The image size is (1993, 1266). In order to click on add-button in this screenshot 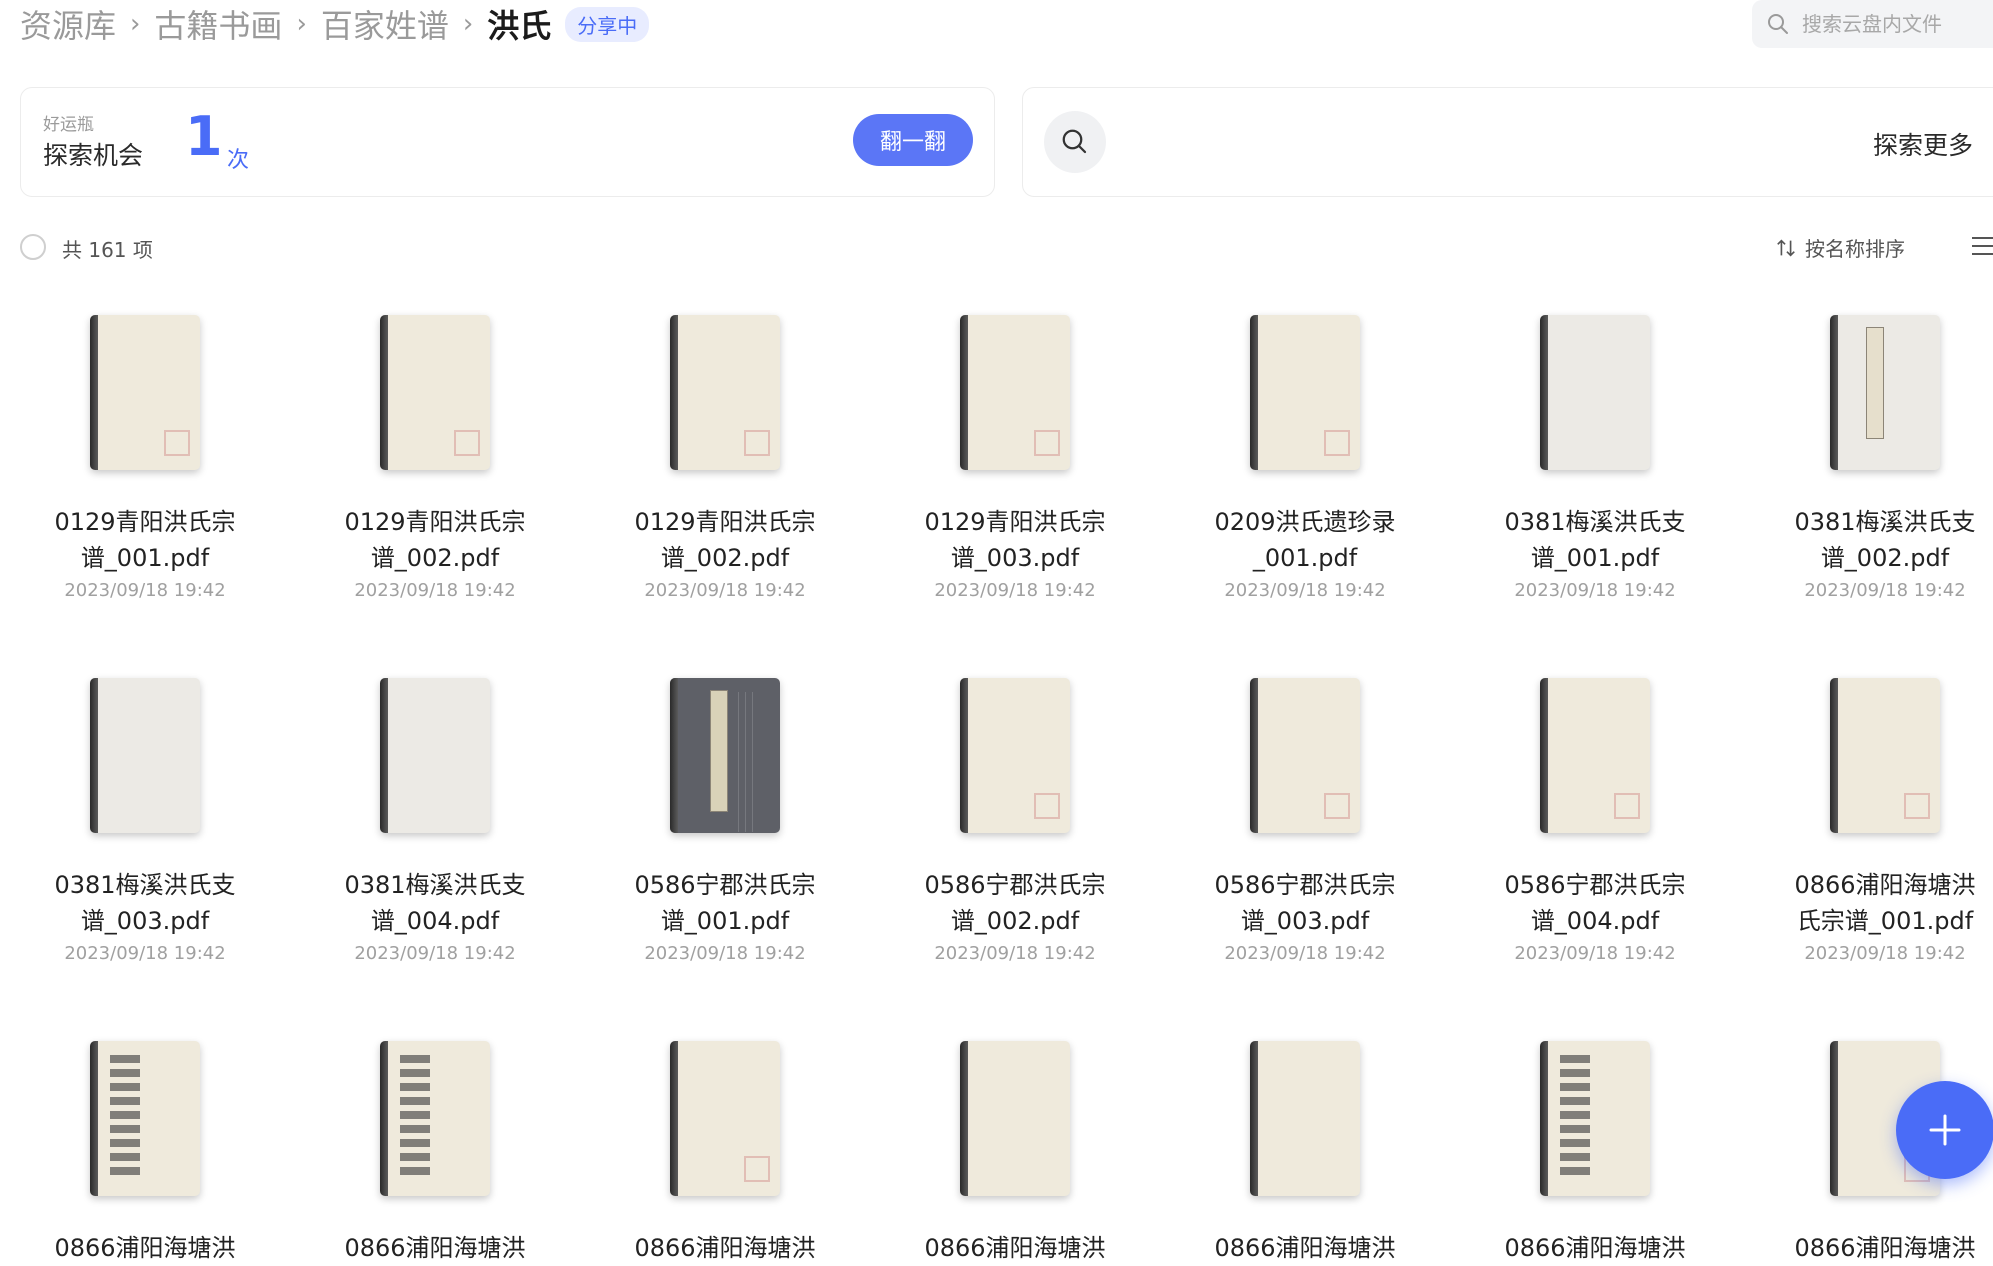, I will do `click(1944, 1130)`.